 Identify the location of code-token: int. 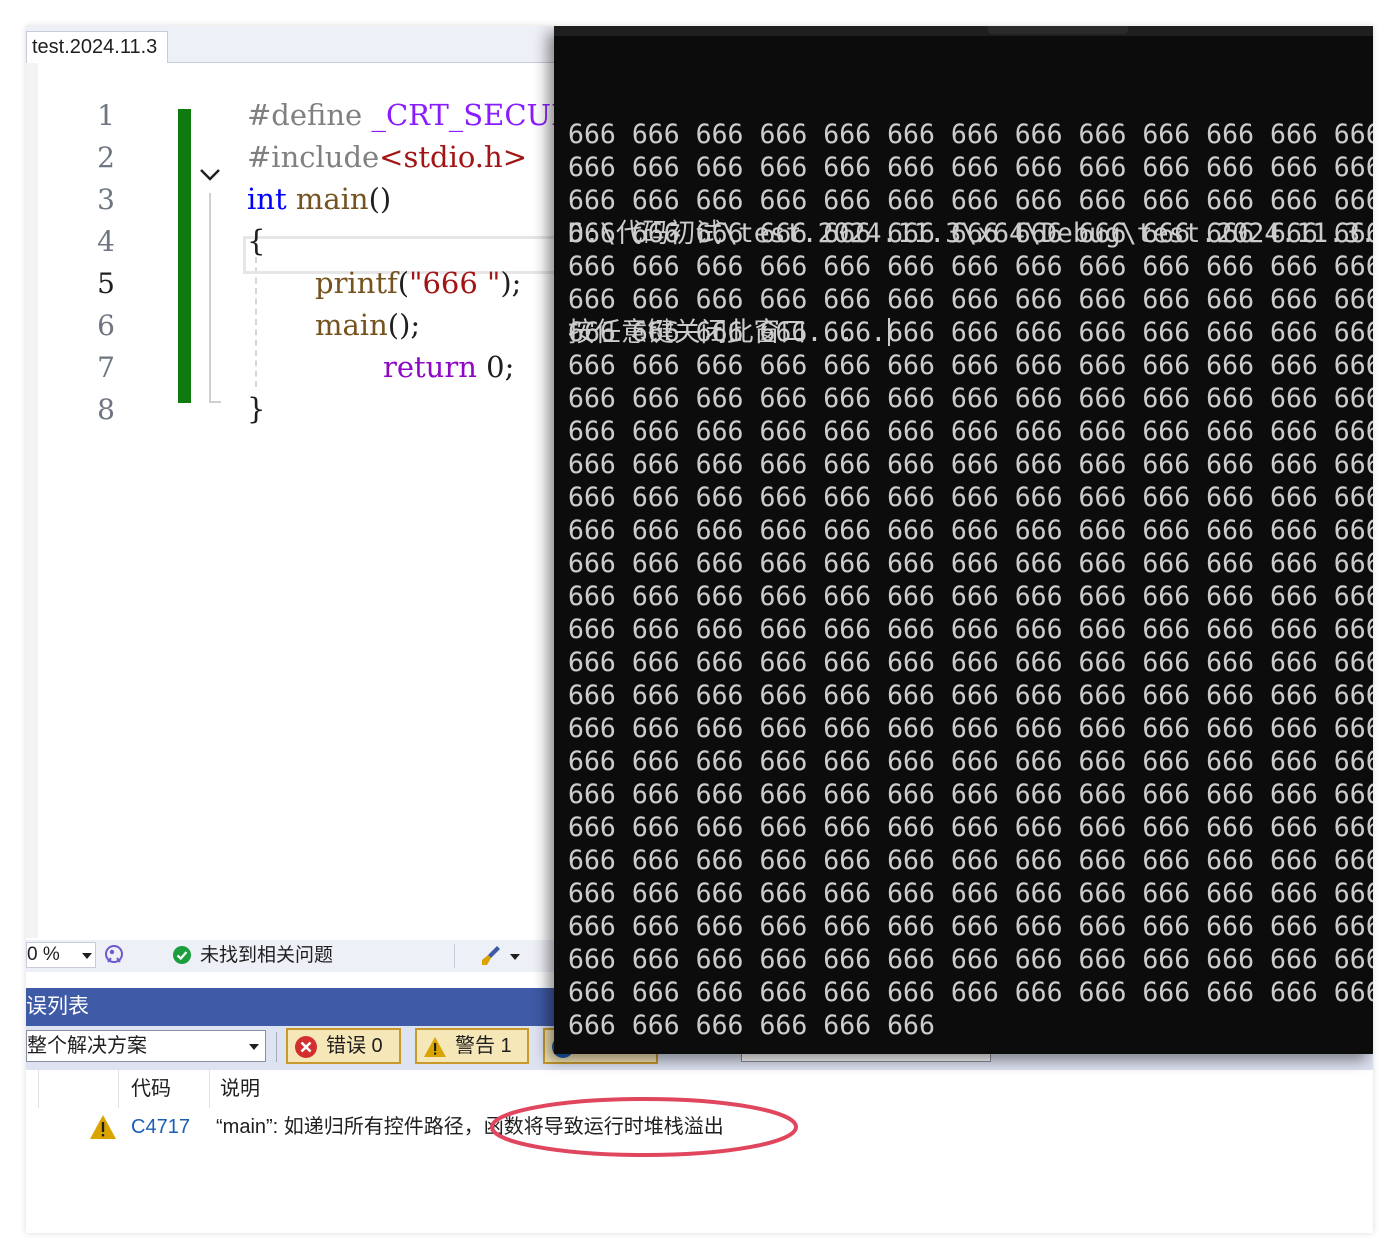
(267, 199).